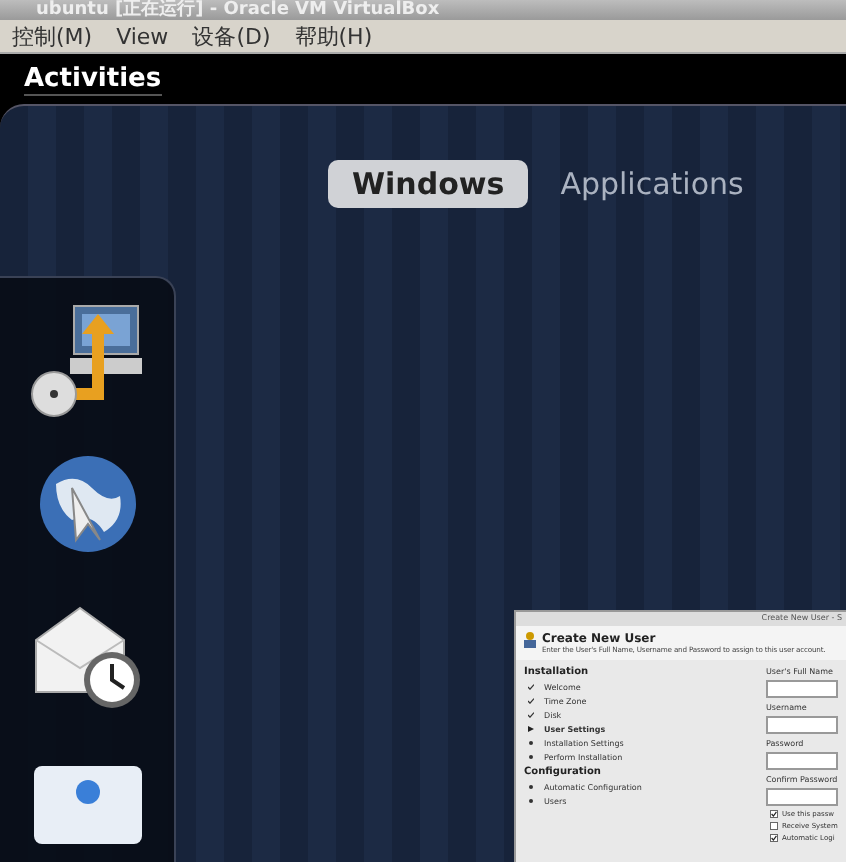 This screenshot has width=846, height=862. I want to click on tab: Windows, so click(428, 184).